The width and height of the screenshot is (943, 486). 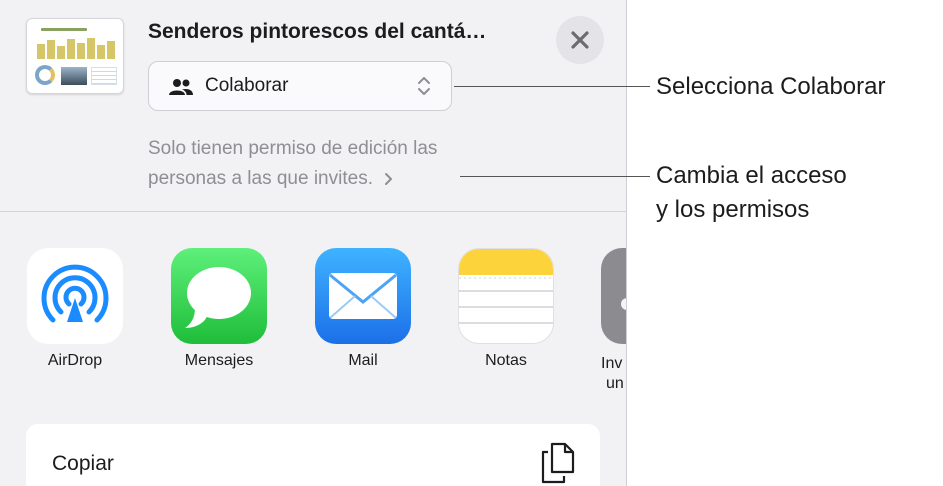 I want to click on chevron-up-down-icon, so click(x=424, y=86).